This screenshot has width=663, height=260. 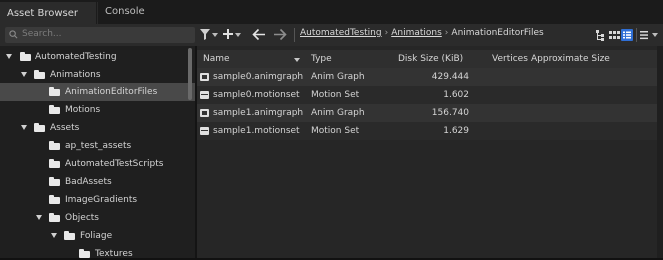 What do you see at coordinates (238, 35) in the screenshot?
I see `add-dropdown-chevron-icon` at bounding box center [238, 35].